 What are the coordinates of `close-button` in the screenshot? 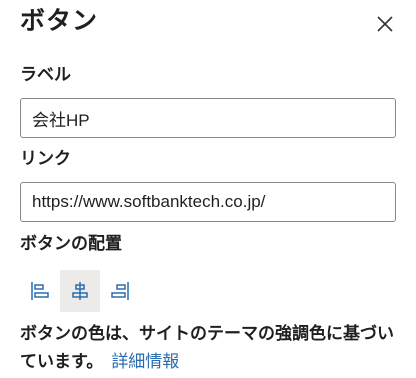 It's located at (385, 24).